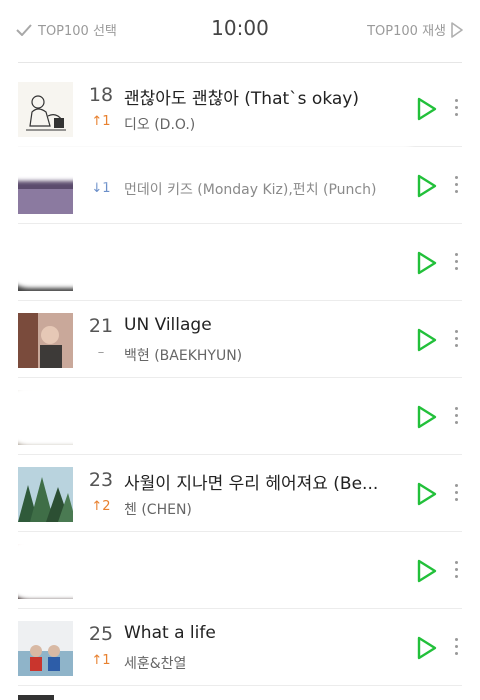 The width and height of the screenshot is (480, 700). Describe the element at coordinates (36, 697) in the screenshot. I see `next-album-art-edge` at that location.